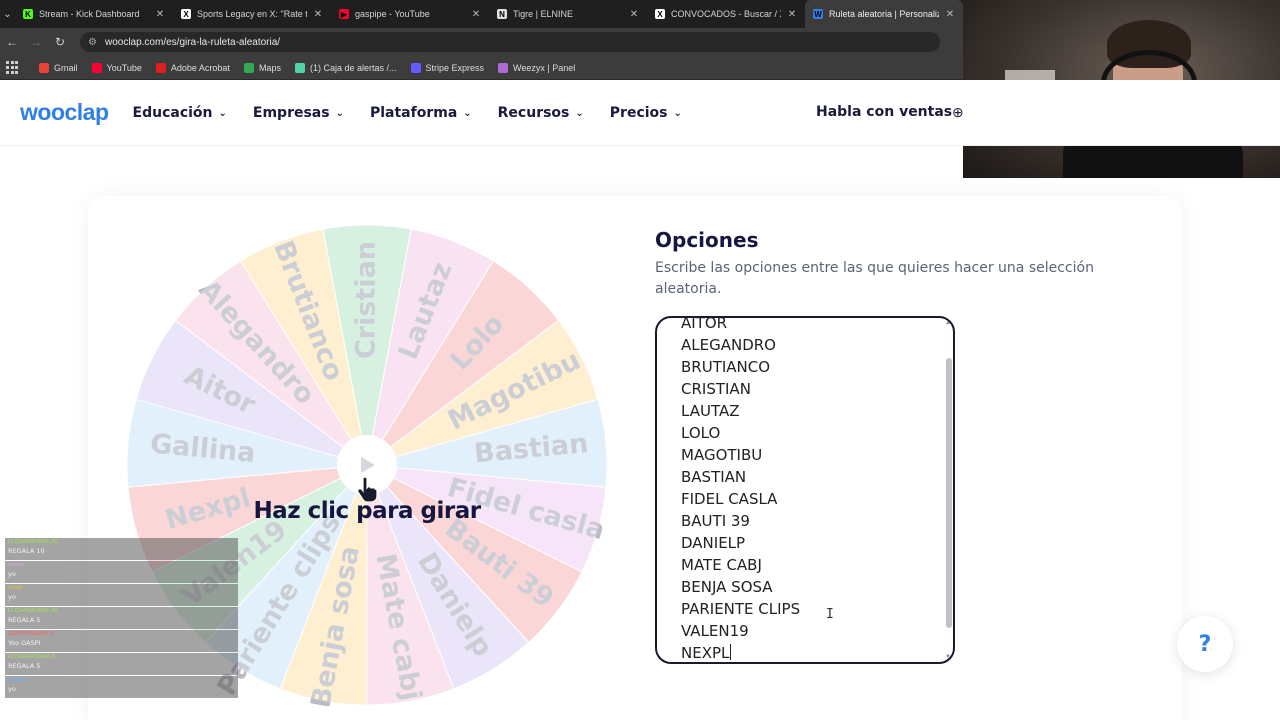 The width and height of the screenshot is (1280, 720). I want to click on url-text: wooclap.com/es/gira-la-ruleta-aleatoria/, so click(192, 42).